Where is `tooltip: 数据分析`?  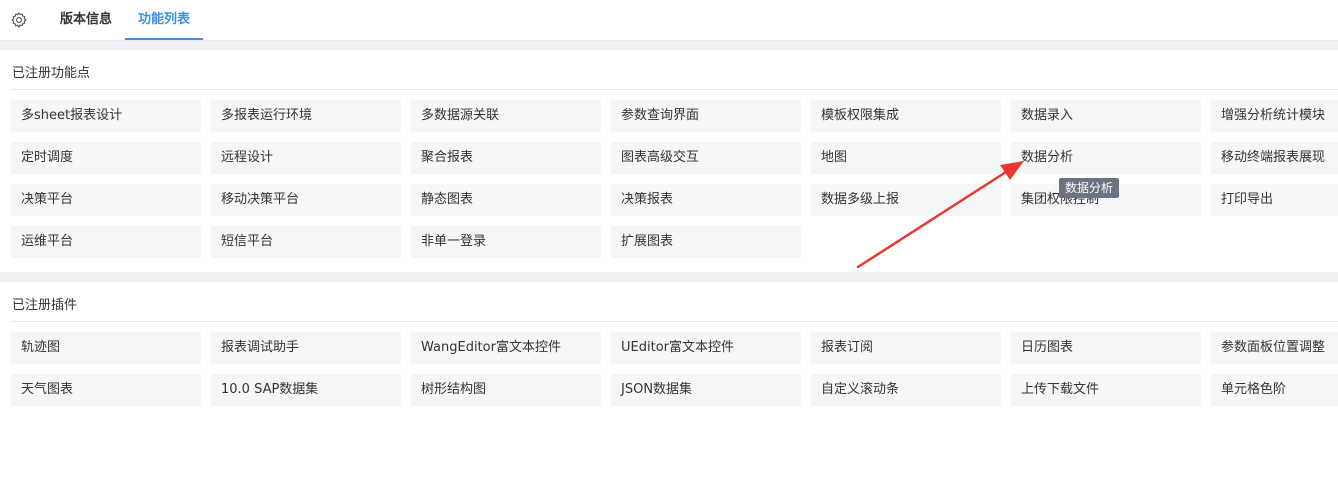
tooltip: 数据分析 is located at coordinates (1089, 188).